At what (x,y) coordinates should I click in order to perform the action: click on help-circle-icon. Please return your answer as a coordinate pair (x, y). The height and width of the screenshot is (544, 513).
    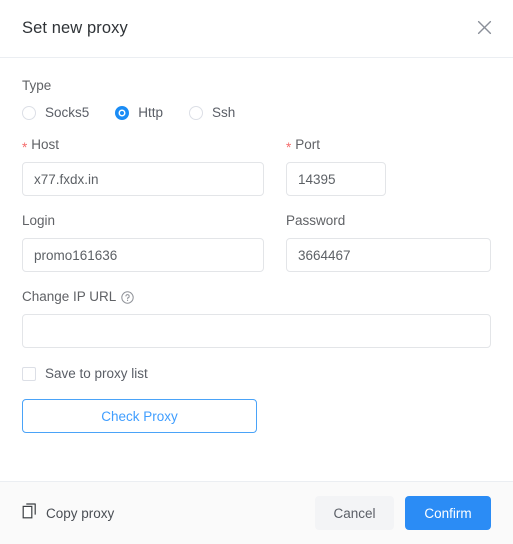
    Looking at the image, I should click on (128, 297).